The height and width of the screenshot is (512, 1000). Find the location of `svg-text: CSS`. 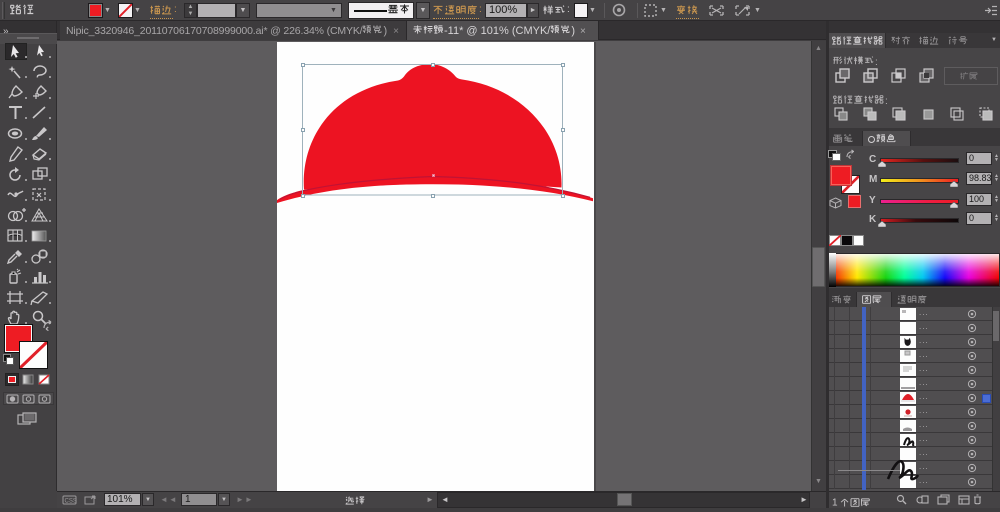

svg-text: CSS is located at coordinates (71, 502).